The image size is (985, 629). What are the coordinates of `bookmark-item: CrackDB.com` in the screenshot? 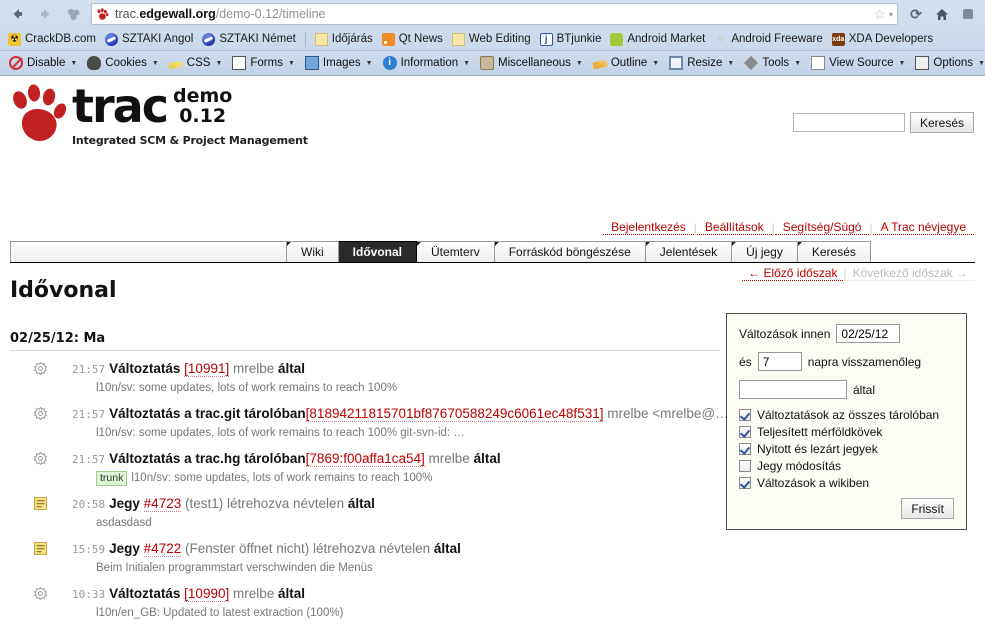 It's located at (52, 39).